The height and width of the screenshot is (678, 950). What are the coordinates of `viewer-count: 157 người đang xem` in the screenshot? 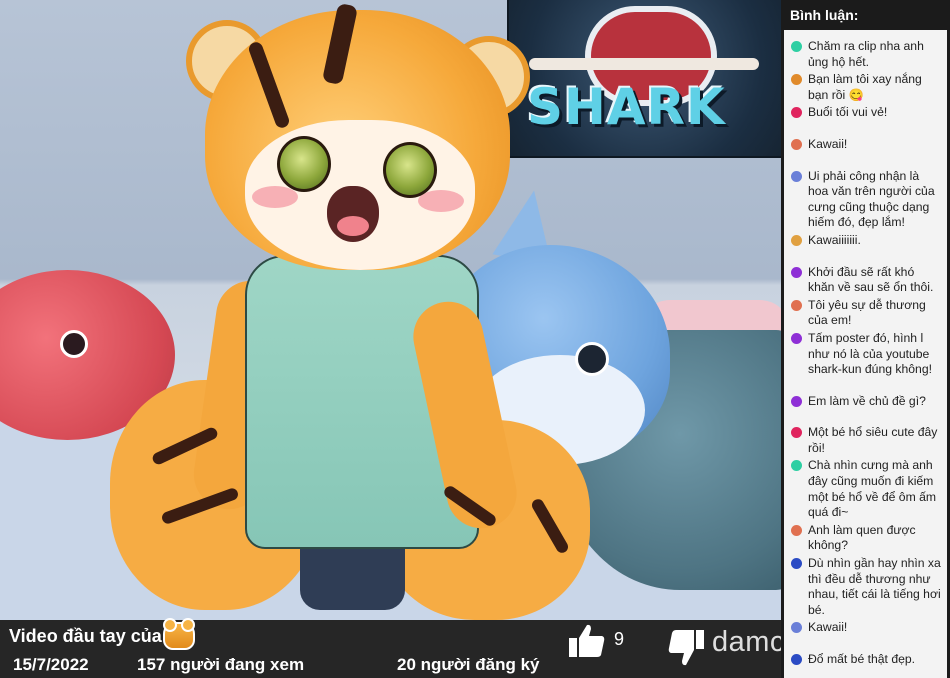 It's located at (221, 664).